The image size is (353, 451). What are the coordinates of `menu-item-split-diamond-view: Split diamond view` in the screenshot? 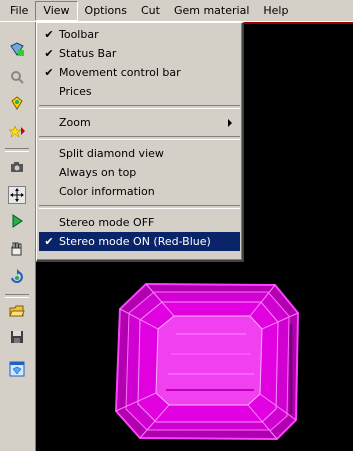 It's located at (139, 153).